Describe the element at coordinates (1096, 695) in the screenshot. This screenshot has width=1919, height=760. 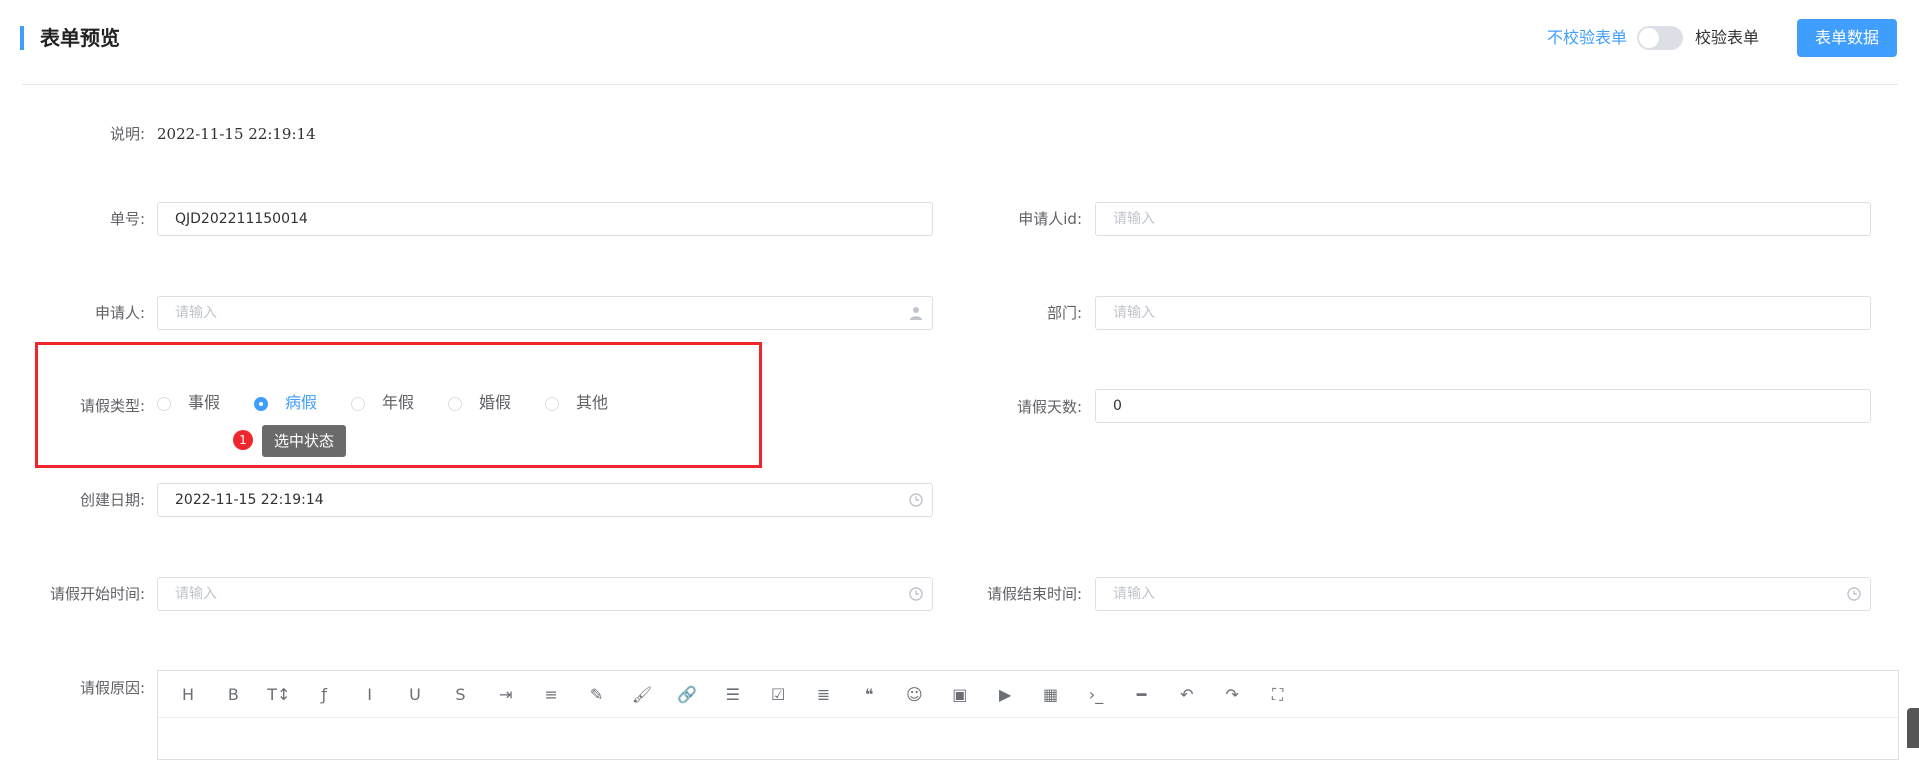
I see `code-icon: ›_` at that location.